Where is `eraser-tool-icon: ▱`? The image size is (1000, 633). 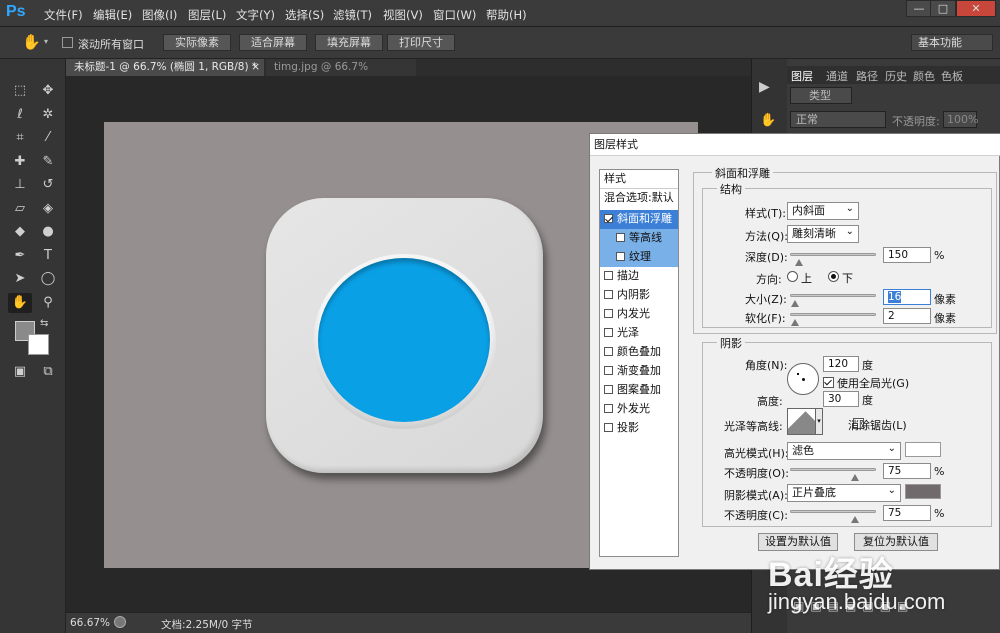
eraser-tool-icon: ▱ is located at coordinates (20, 209).